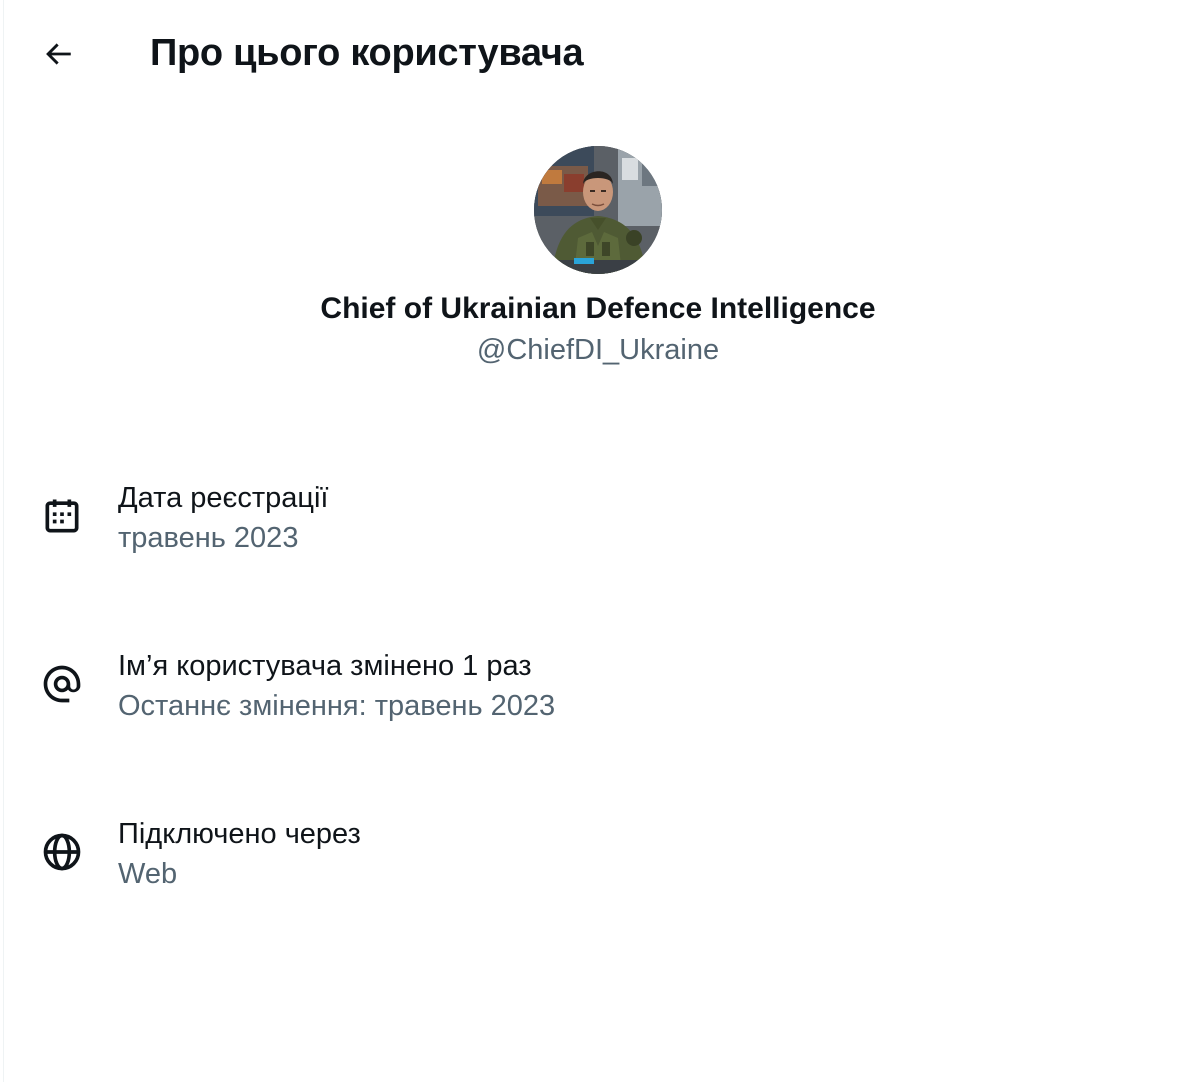 This screenshot has height=1082, width=1196. Describe the element at coordinates (598, 861) in the screenshot. I see `info-row-connected-via: Підключено через Web` at that location.